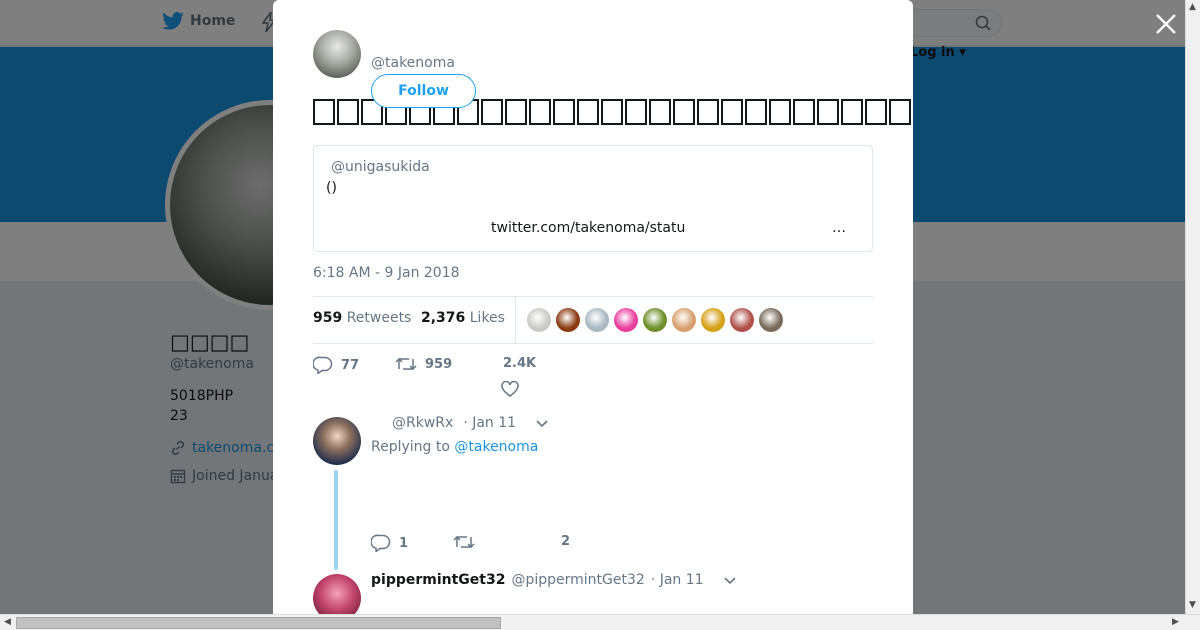 The image size is (1200, 630). What do you see at coordinates (331, 188) in the screenshot?
I see `quoted-text: ()` at bounding box center [331, 188].